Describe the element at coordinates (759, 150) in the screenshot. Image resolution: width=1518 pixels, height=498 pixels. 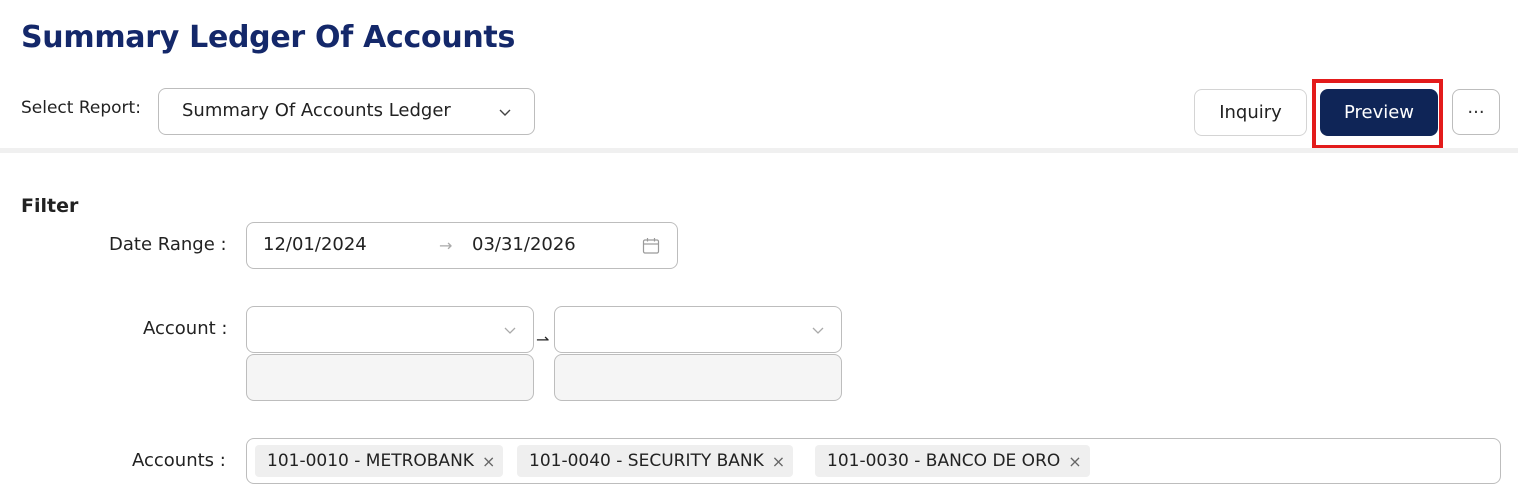
I see `section-divider` at that location.